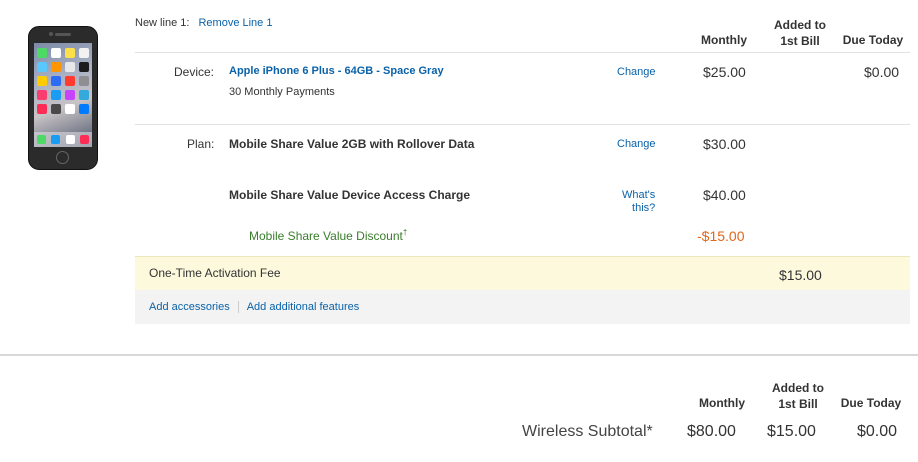 The width and height of the screenshot is (918, 462). What do you see at coordinates (215, 273) in the screenshot?
I see `activation-fee-name: One-Time Activation Fee` at bounding box center [215, 273].